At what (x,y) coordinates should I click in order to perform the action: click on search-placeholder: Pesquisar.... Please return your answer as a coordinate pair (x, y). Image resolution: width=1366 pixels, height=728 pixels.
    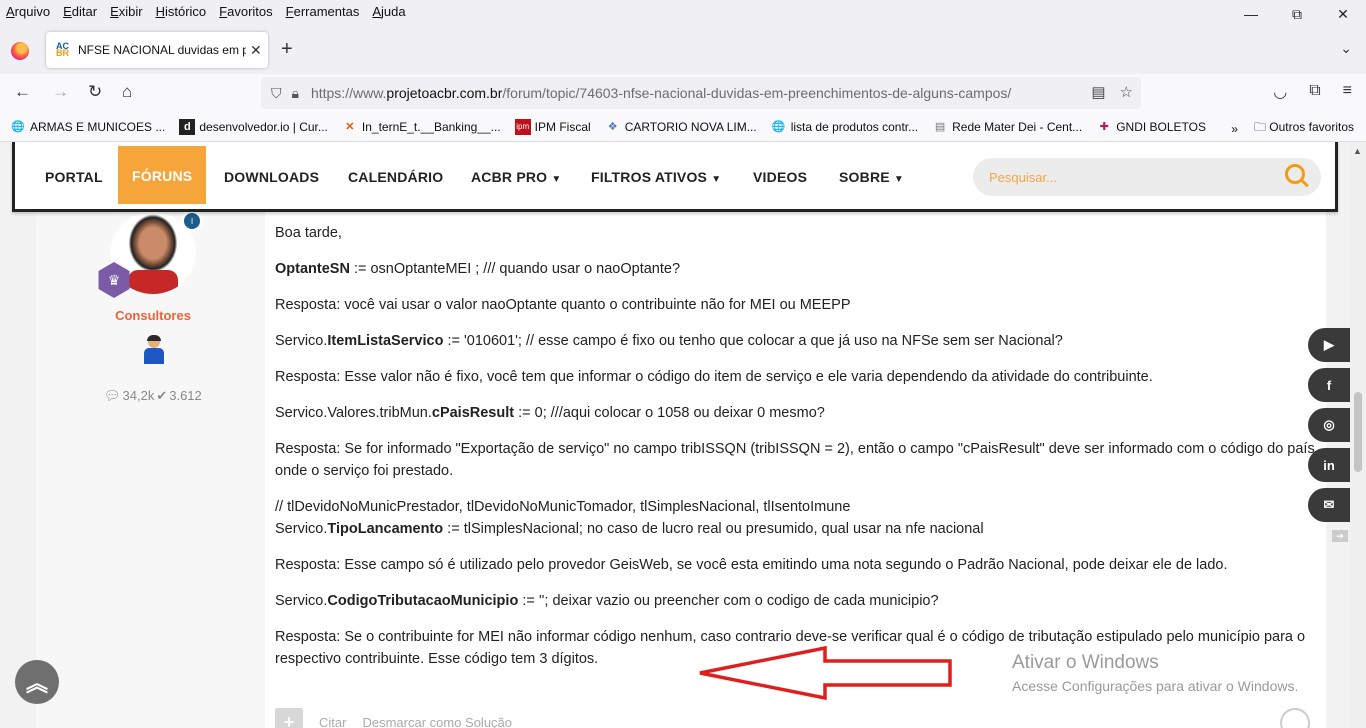
    Looking at the image, I should click on (1023, 177).